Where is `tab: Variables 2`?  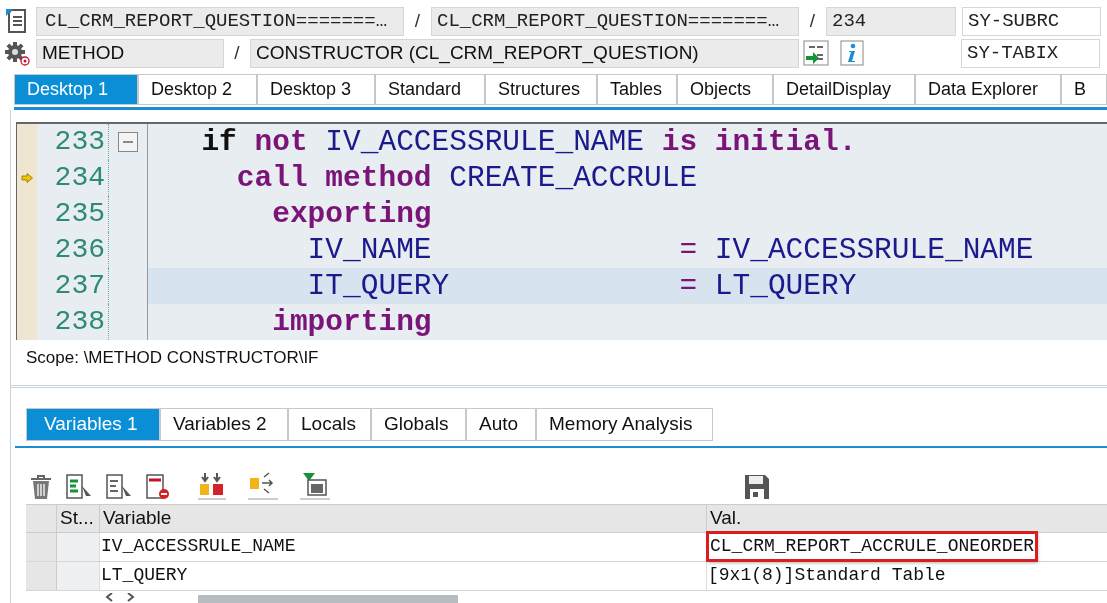
tab: Variables 2 is located at coordinates (224, 424).